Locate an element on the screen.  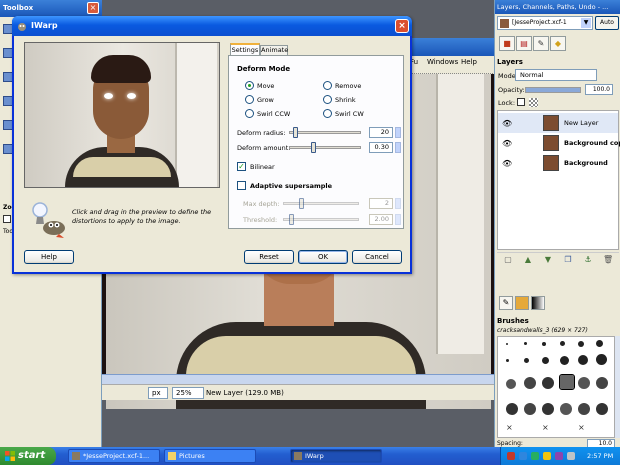
deform-radius-slider is located at coordinates (325, 132).